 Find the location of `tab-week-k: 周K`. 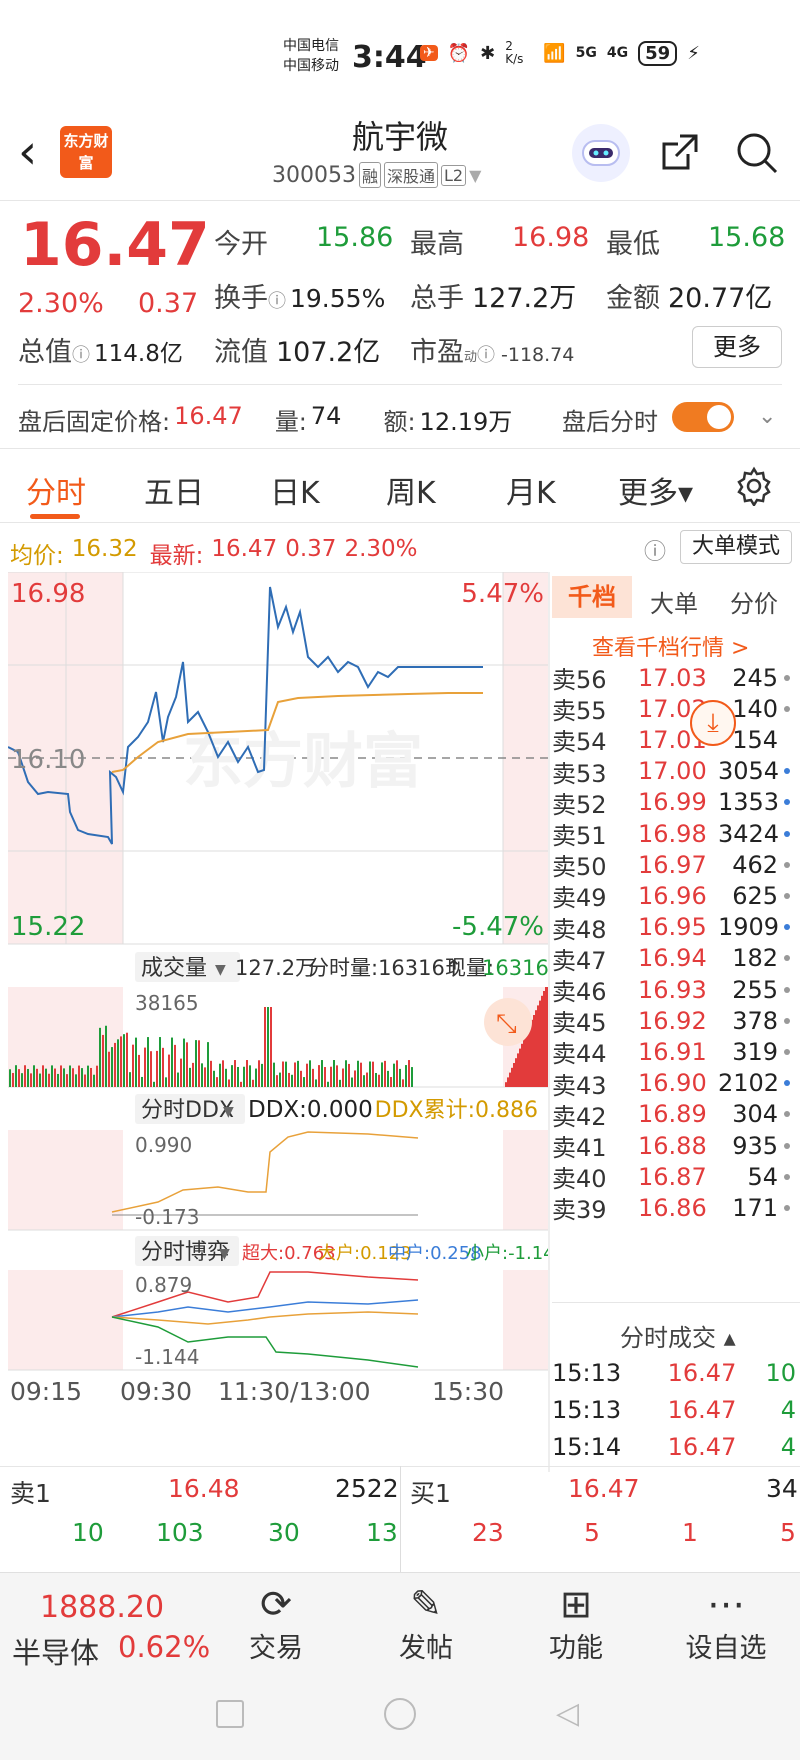

tab-week-k: 周K is located at coordinates (411, 490).